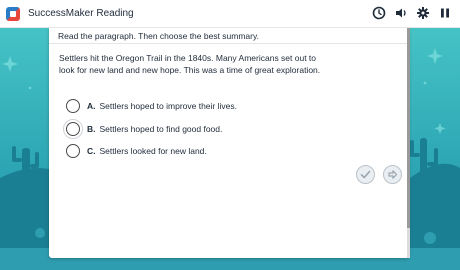 This screenshot has width=460, height=270. I want to click on check-answer-button, so click(365, 174).